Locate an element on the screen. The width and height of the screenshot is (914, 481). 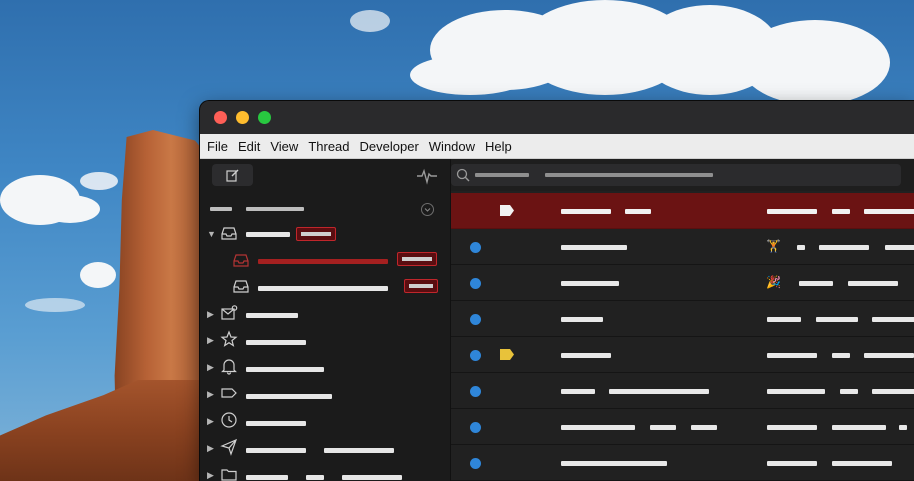
rock-base is located at coordinates (115, 430).